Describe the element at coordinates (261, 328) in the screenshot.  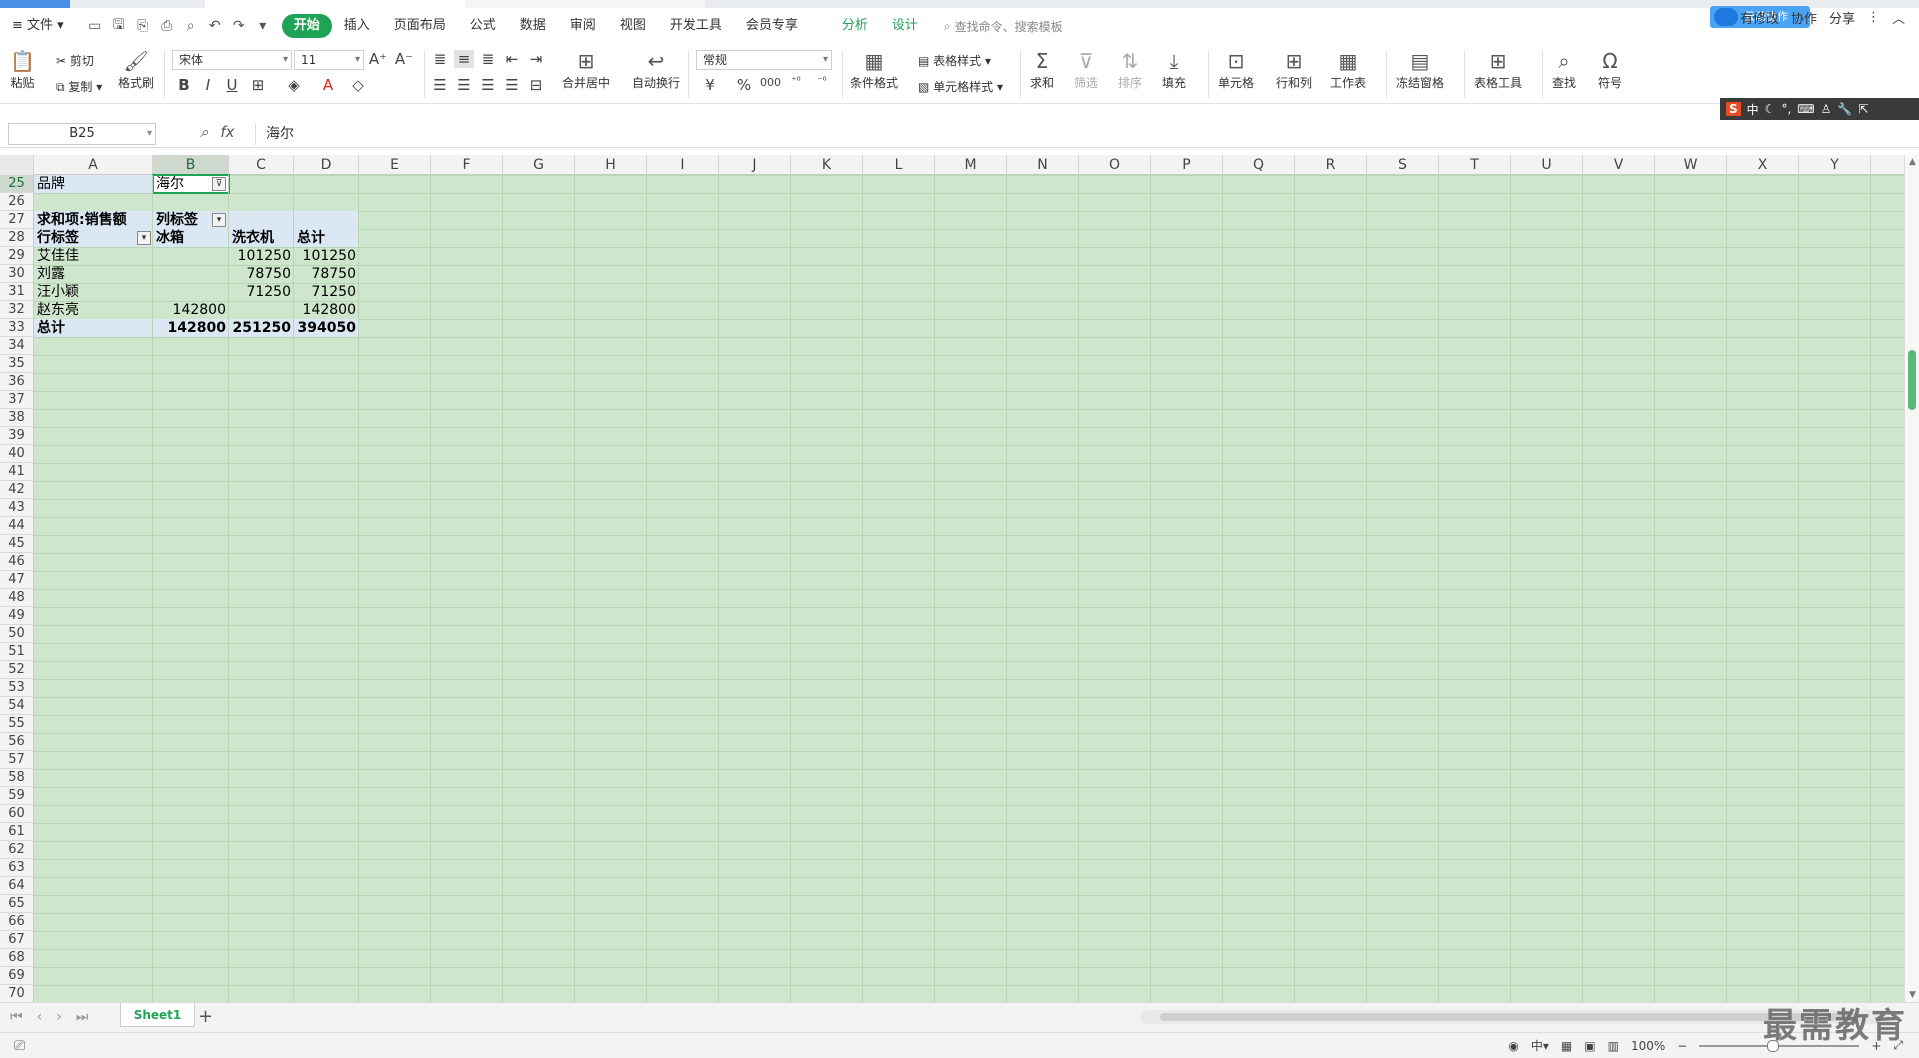
I see `pivot-grand-total-washer: 251250` at that location.